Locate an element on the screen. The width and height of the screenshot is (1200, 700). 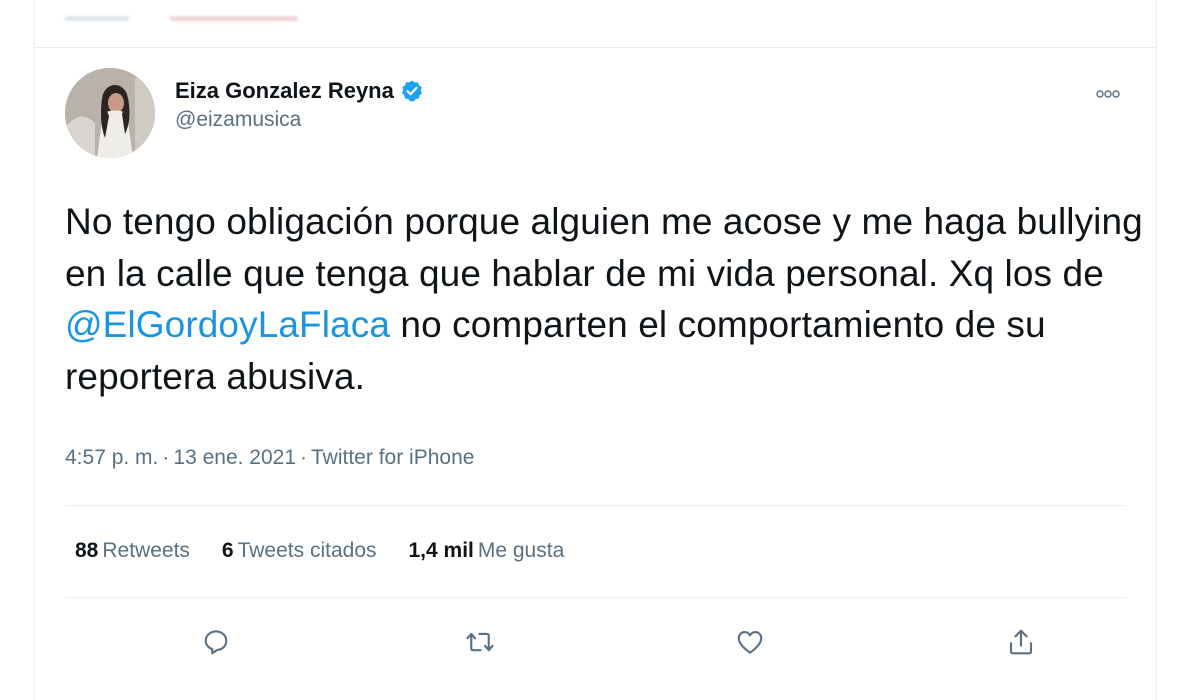
retweet-icon is located at coordinates (480, 642).